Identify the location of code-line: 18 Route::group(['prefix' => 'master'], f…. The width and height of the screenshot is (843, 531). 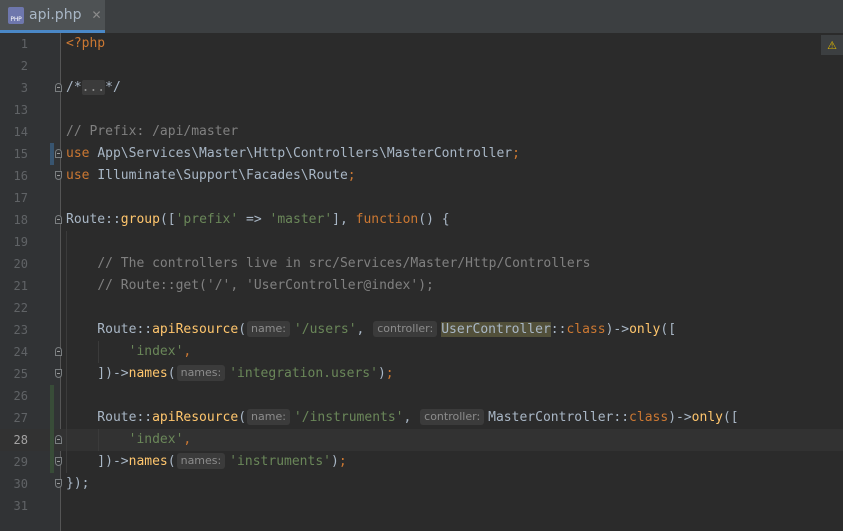
(421, 220).